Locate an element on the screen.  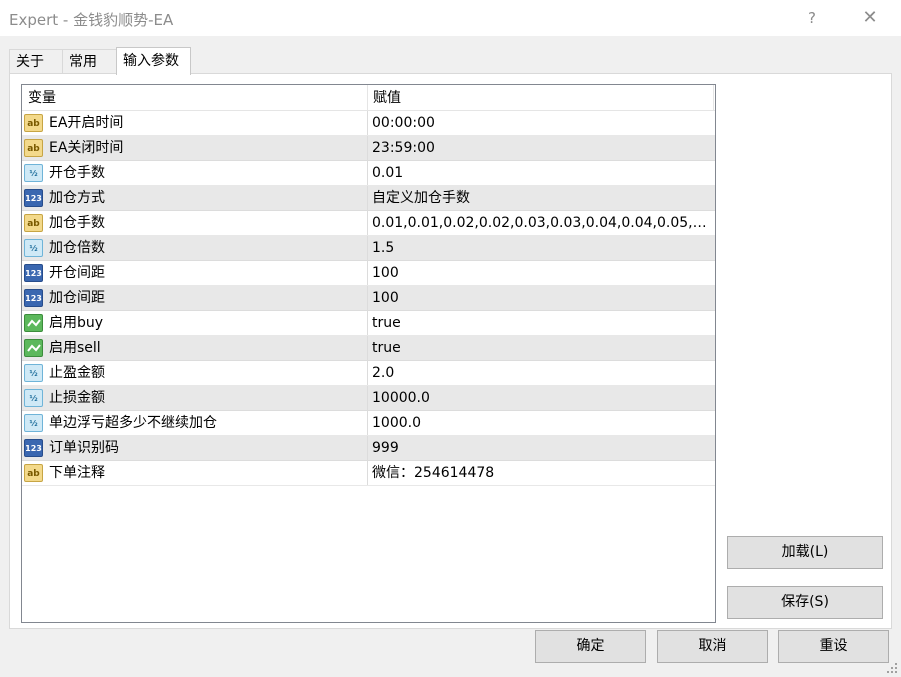
reset-button: 重设 is located at coordinates (833, 646).